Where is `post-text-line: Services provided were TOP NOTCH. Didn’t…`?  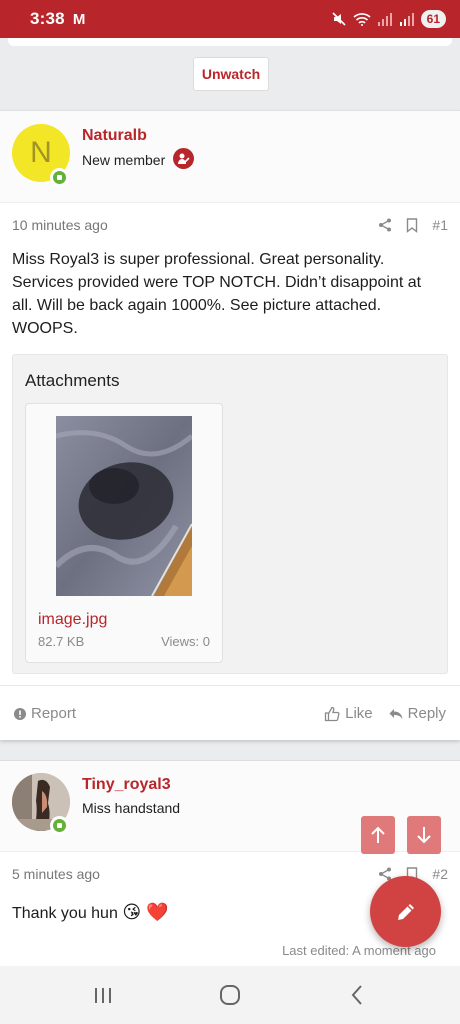
post-text-line: Services provided were TOP NOTCH. Didn’t… is located at coordinates (217, 282).